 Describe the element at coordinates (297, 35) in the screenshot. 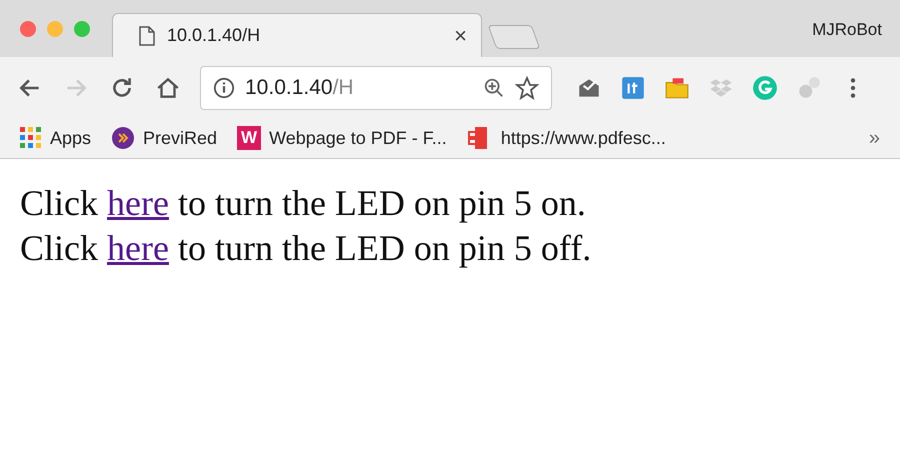

I see `browser-tab: 10.0.1.40/H ×` at that location.